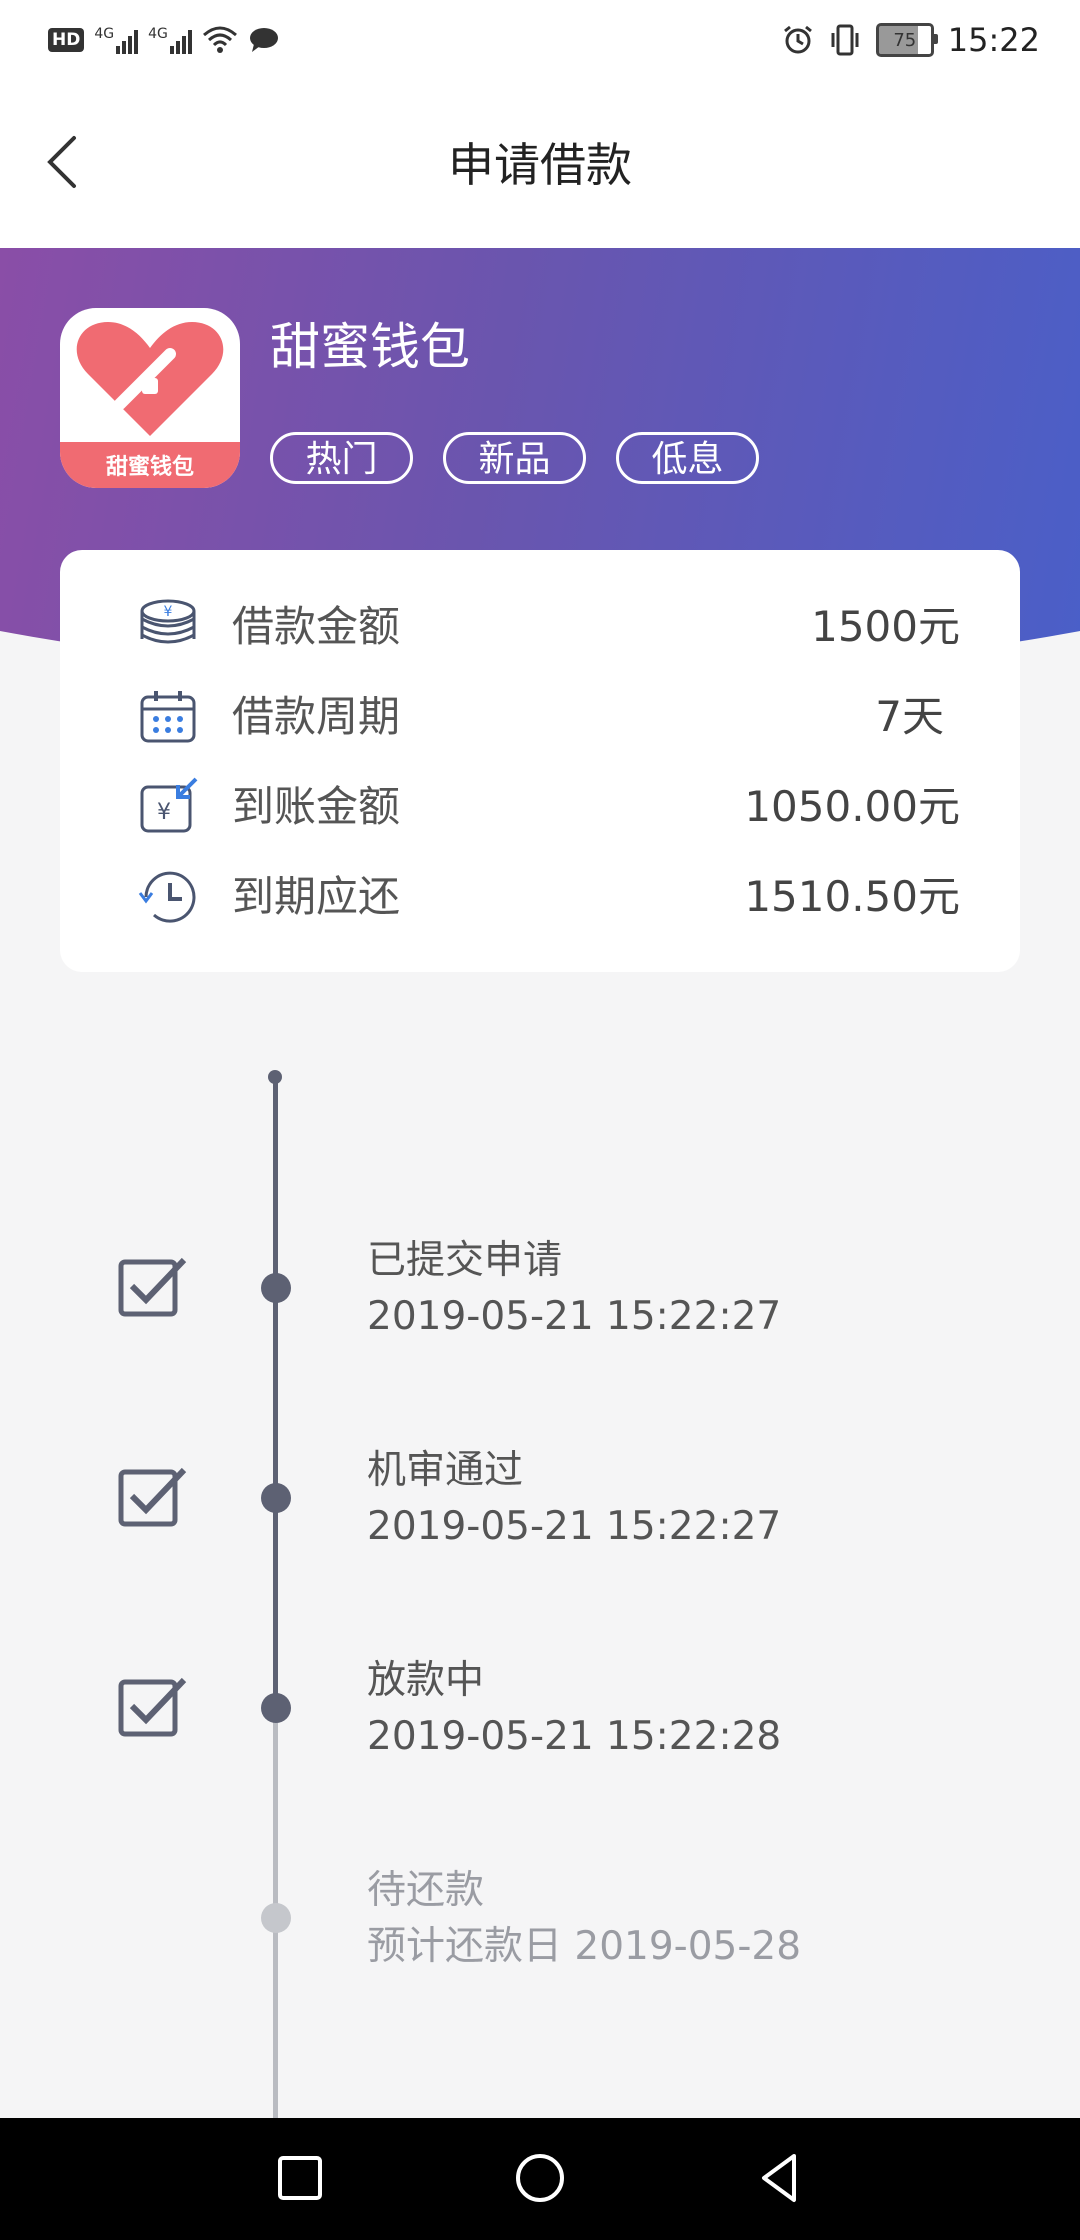 Image resolution: width=1080 pixels, height=2240 pixels. What do you see at coordinates (116, 40) in the screenshot?
I see `signal-icon: 4G` at bounding box center [116, 40].